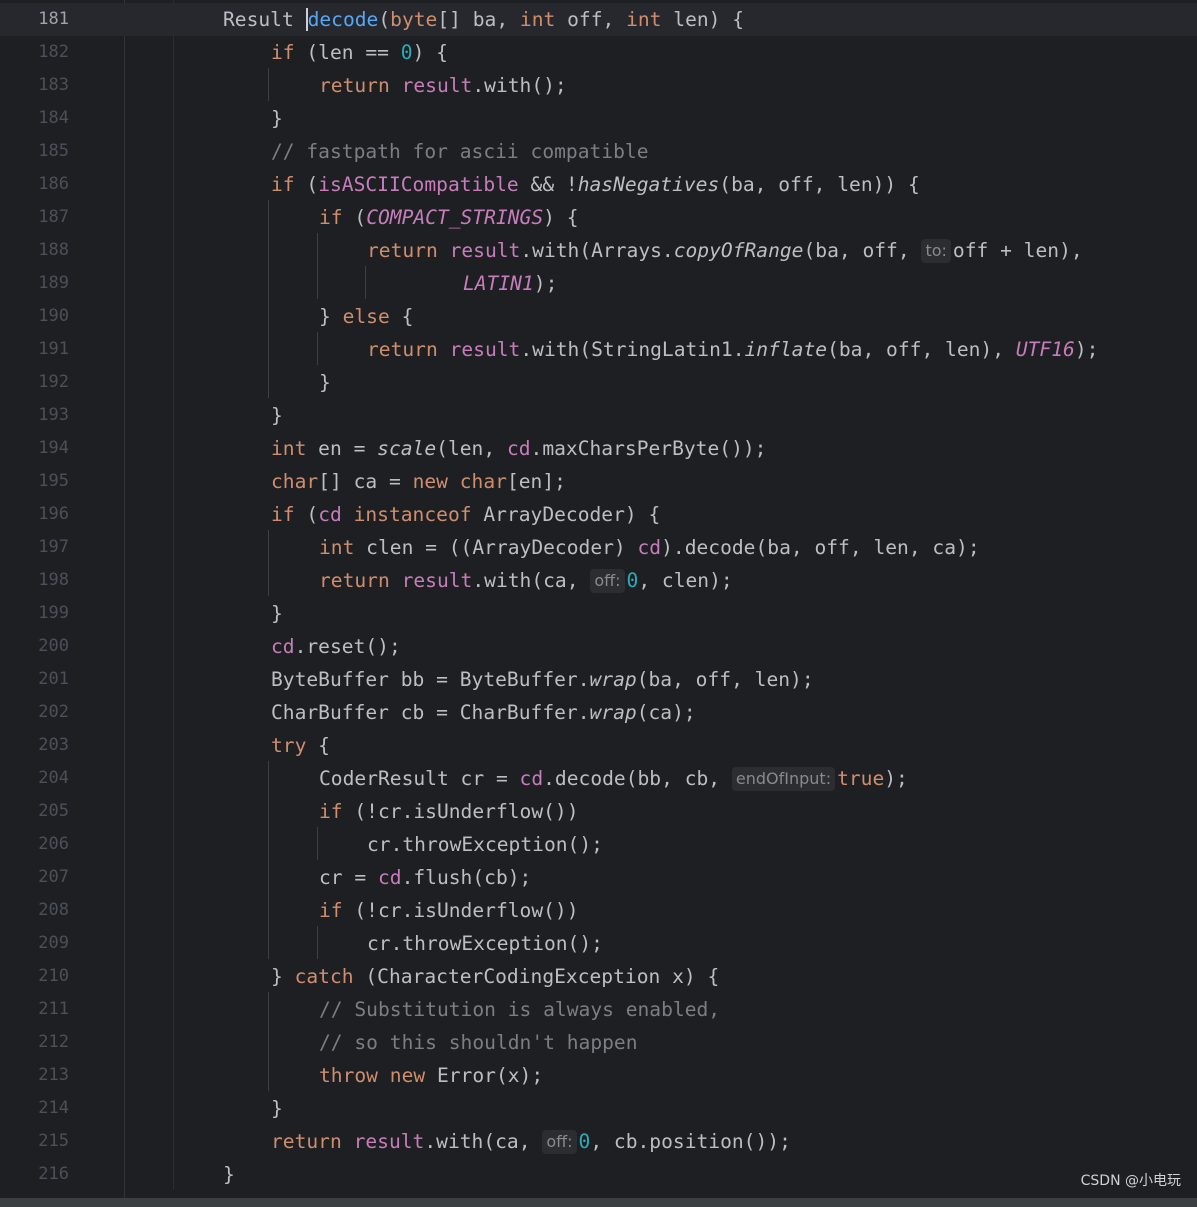  What do you see at coordinates (53, 415) in the screenshot?
I see `line-number: 193` at bounding box center [53, 415].